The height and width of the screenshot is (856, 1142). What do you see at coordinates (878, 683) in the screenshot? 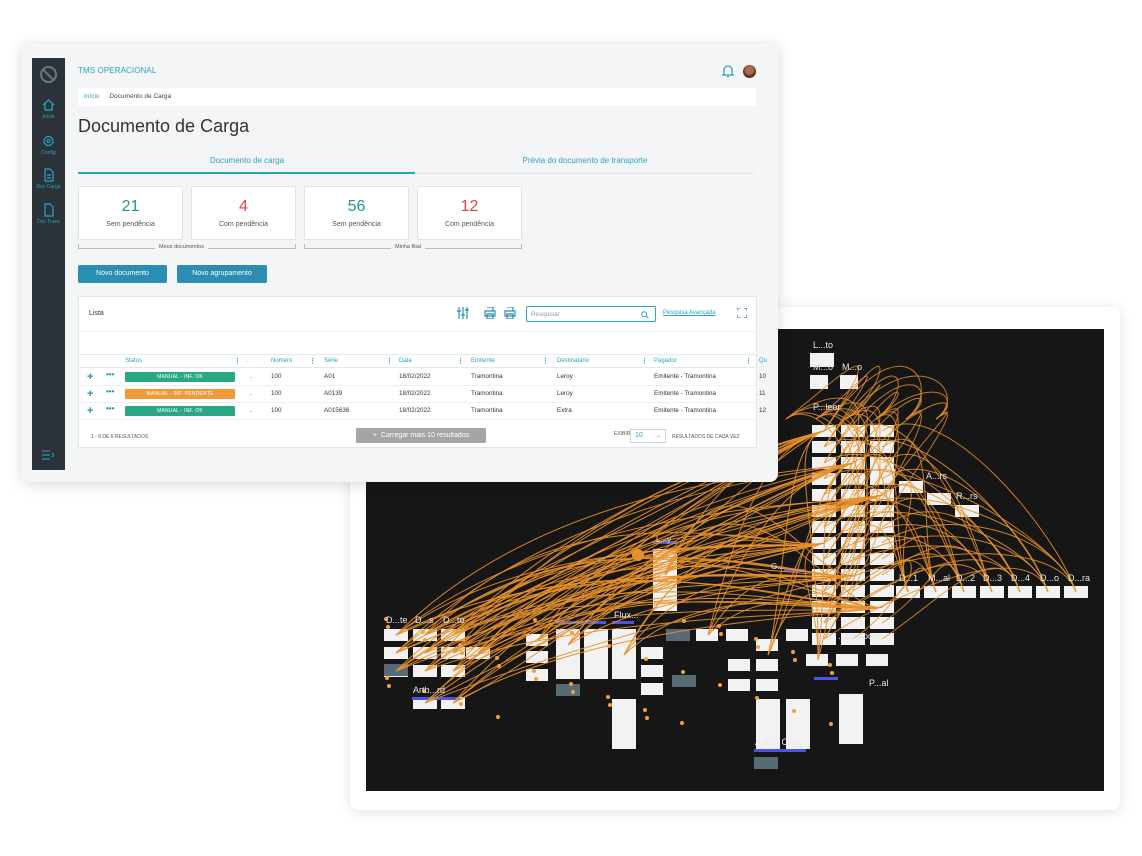
I see `node-label: P...al` at bounding box center [878, 683].